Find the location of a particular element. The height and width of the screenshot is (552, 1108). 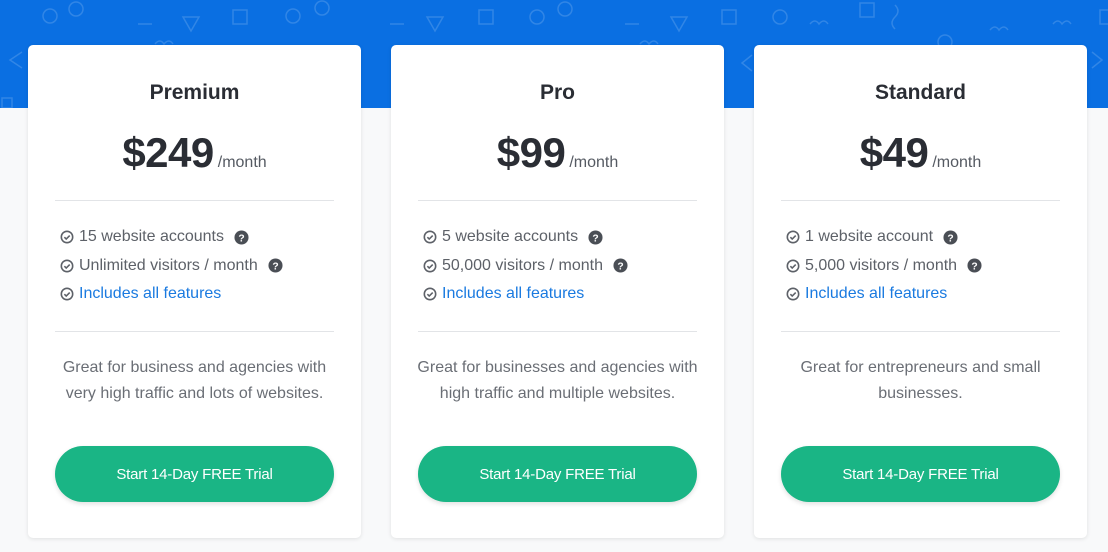

feature-text: 5 website accounts is located at coordinates (510, 237).